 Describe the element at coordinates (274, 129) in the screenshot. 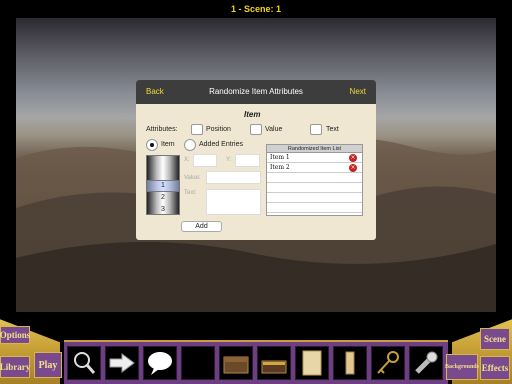

I see `value-label: Value` at that location.